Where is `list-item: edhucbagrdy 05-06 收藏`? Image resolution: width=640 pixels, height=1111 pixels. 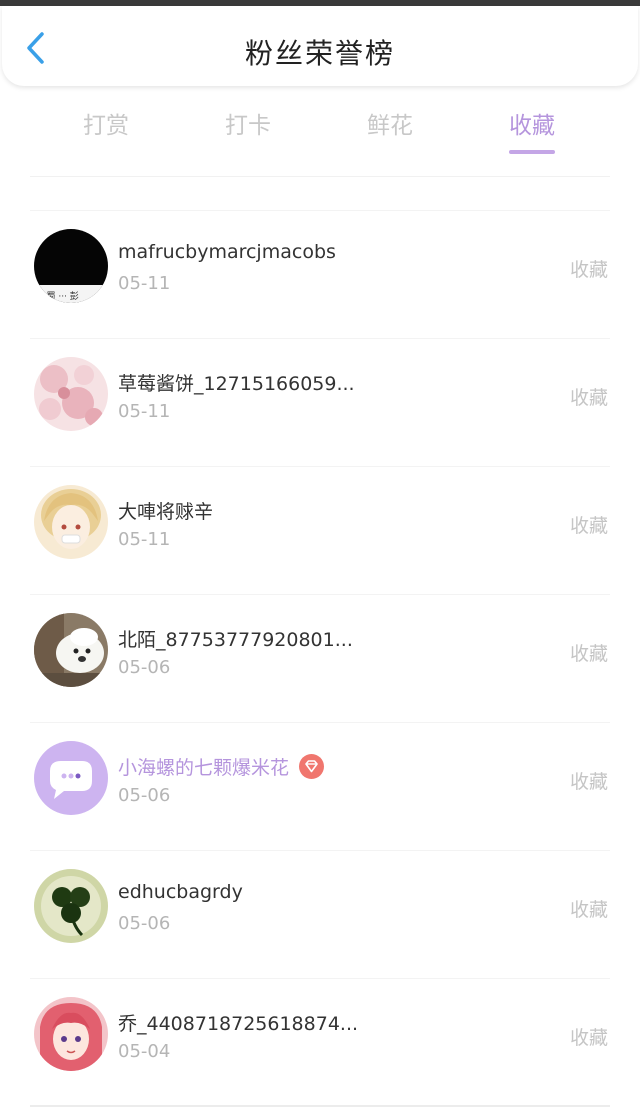 list-item: edhucbagrdy 05-06 收藏 is located at coordinates (320, 914).